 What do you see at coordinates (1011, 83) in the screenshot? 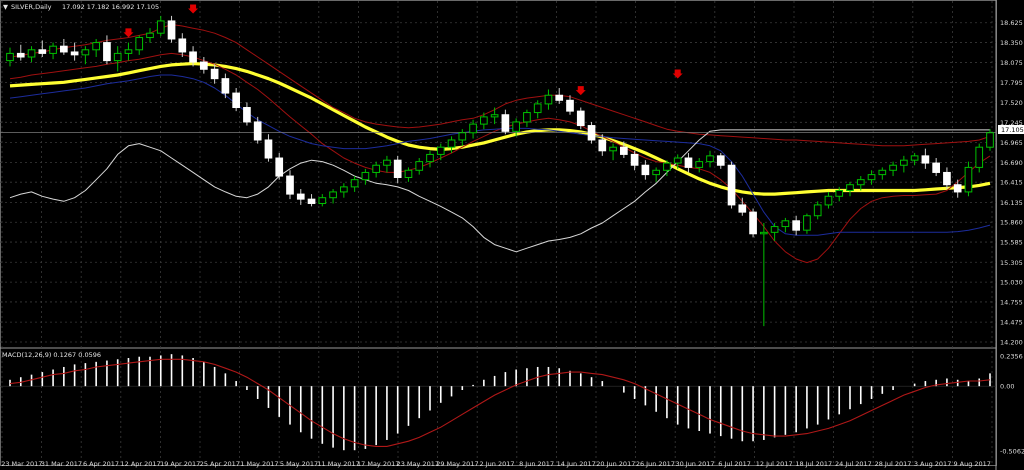
I see `price-tick-label: 17.795` at bounding box center [1011, 83].